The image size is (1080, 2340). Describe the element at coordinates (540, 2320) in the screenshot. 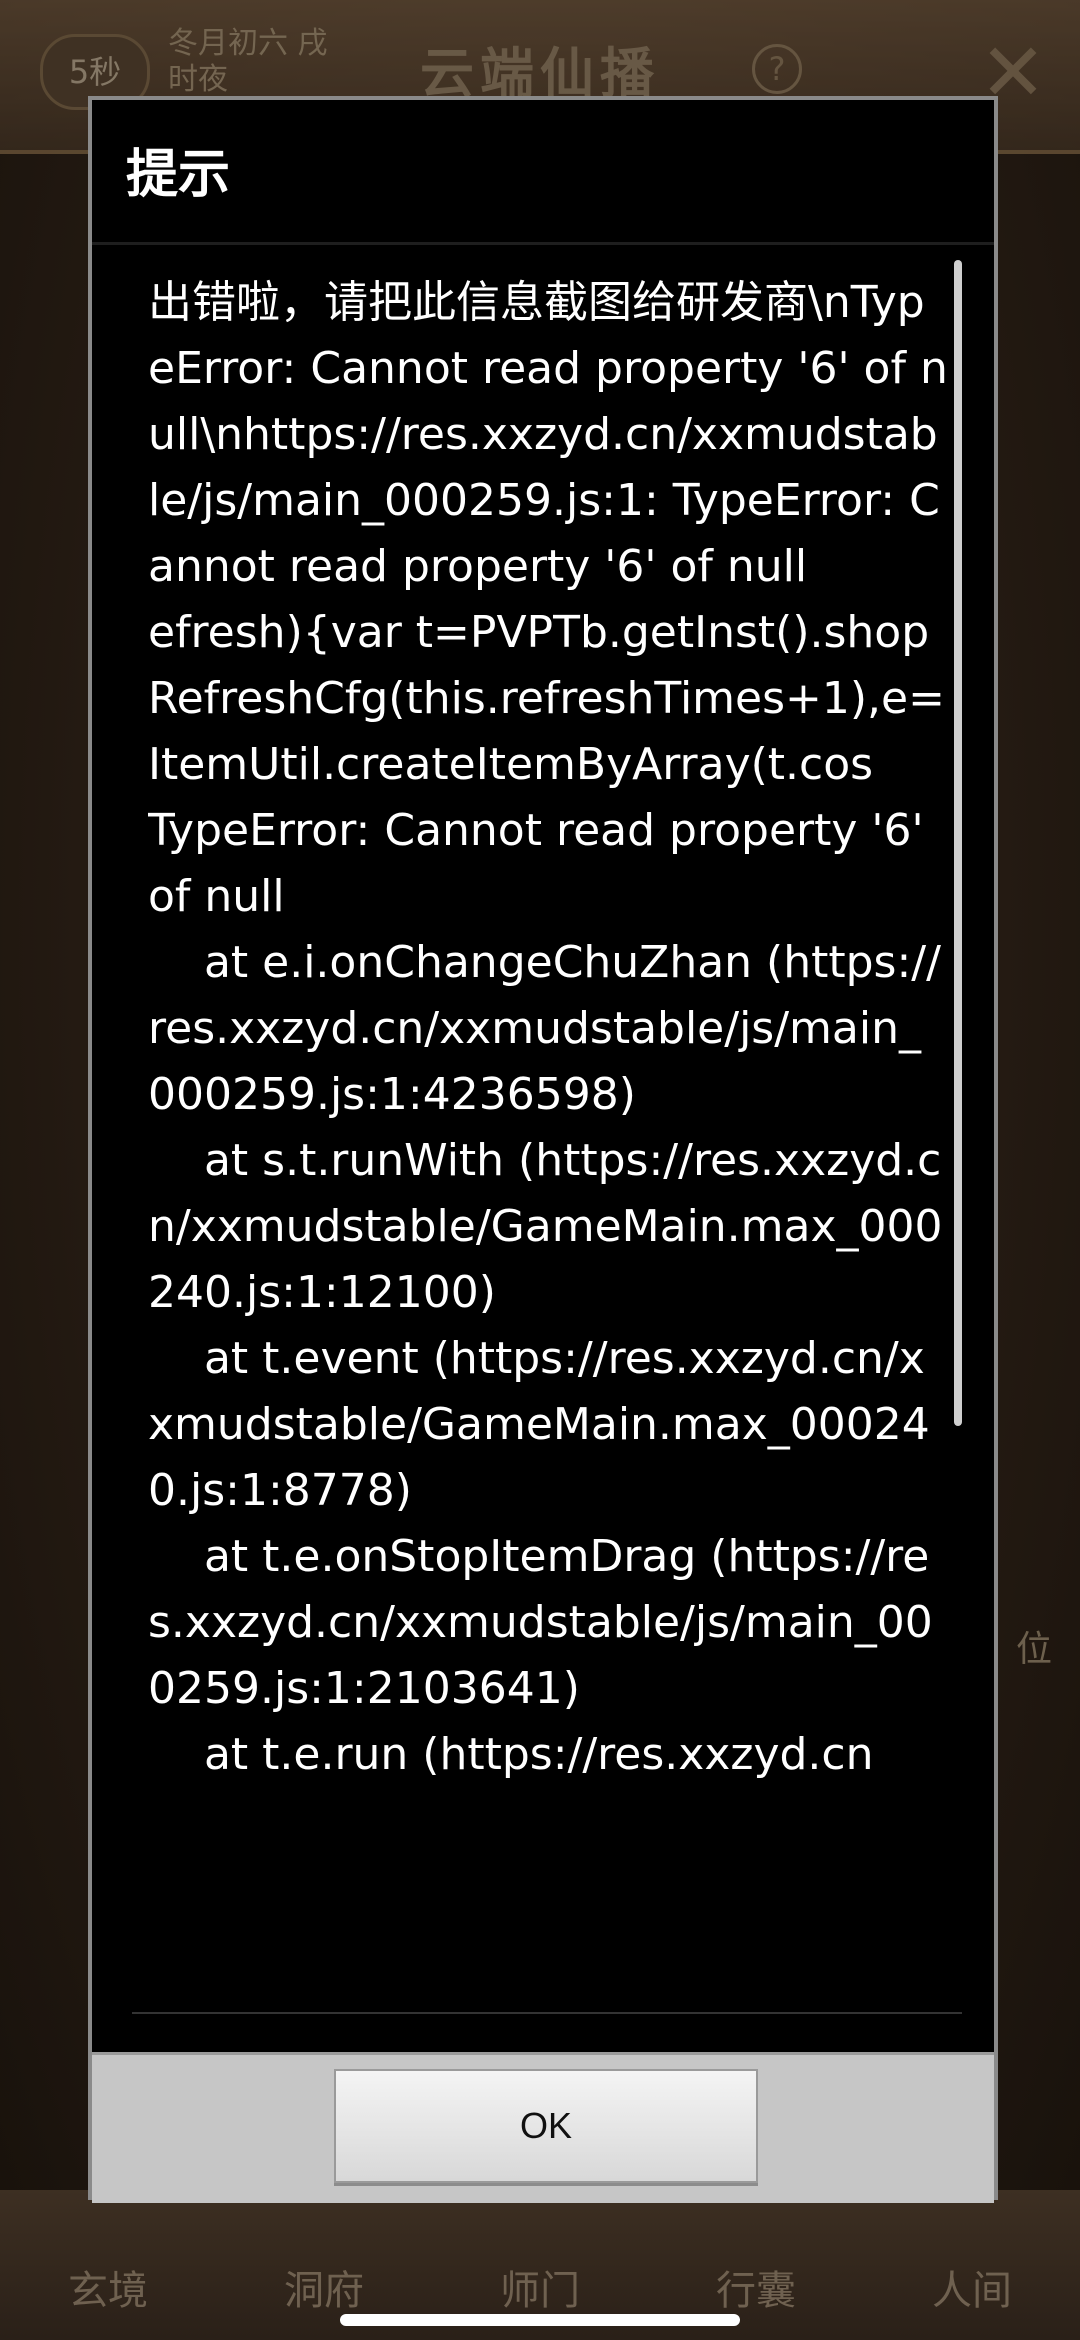

I see `home-indicator` at that location.